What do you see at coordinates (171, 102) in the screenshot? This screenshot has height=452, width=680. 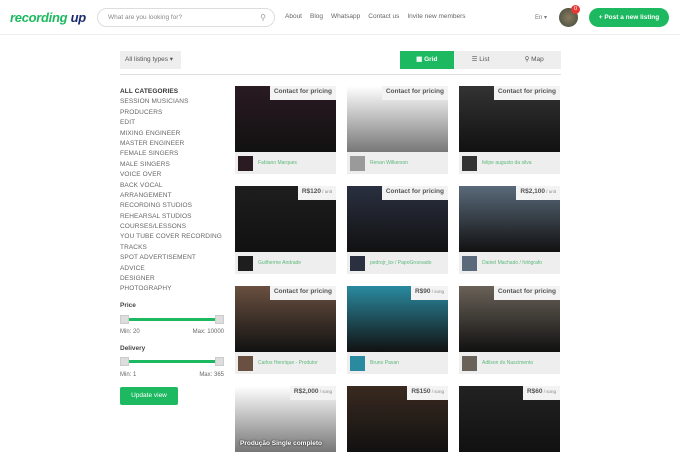 I see `category-item: SESSION MUSICIANS` at bounding box center [171, 102].